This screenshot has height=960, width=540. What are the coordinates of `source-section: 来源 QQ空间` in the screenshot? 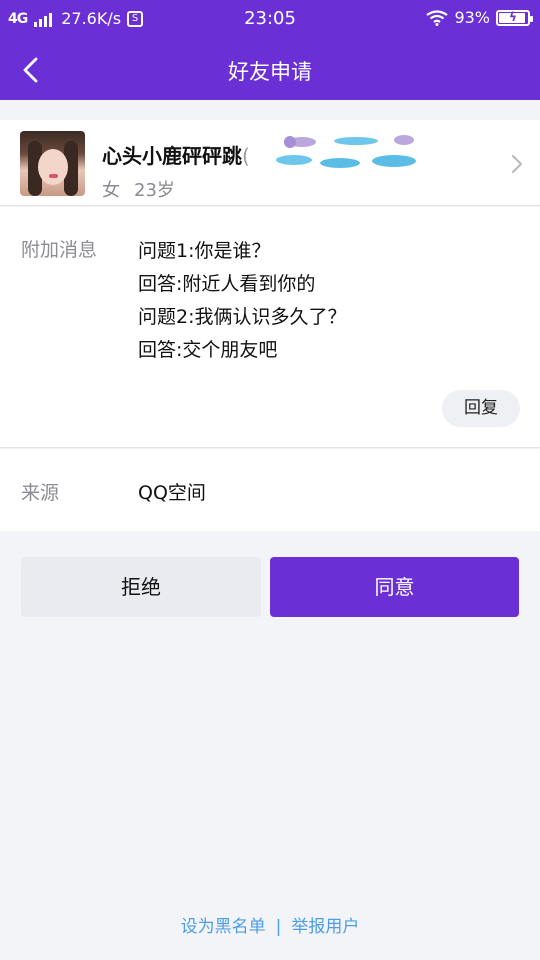 It's located at (270, 490).